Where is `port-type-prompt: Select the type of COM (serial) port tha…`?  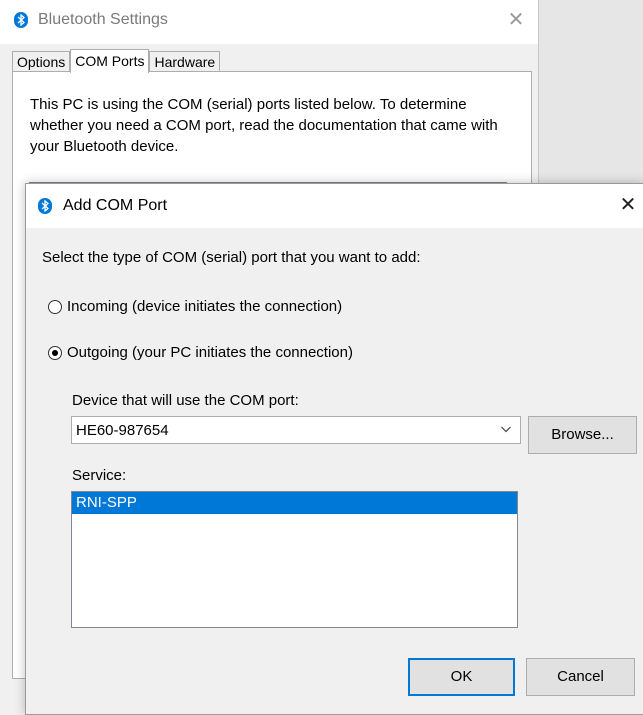 port-type-prompt: Select the type of COM (serial) port tha… is located at coordinates (231, 257).